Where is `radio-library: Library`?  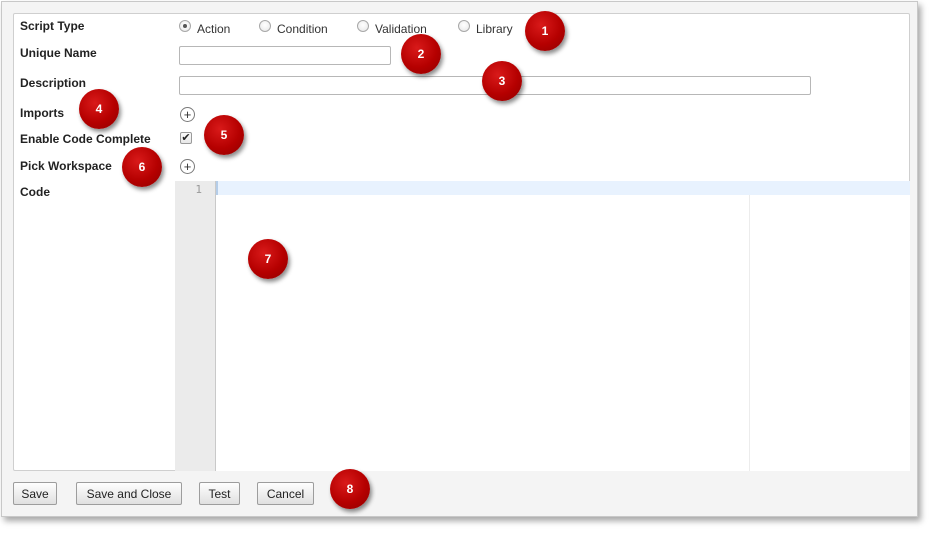
radio-library: Library is located at coordinates (485, 29).